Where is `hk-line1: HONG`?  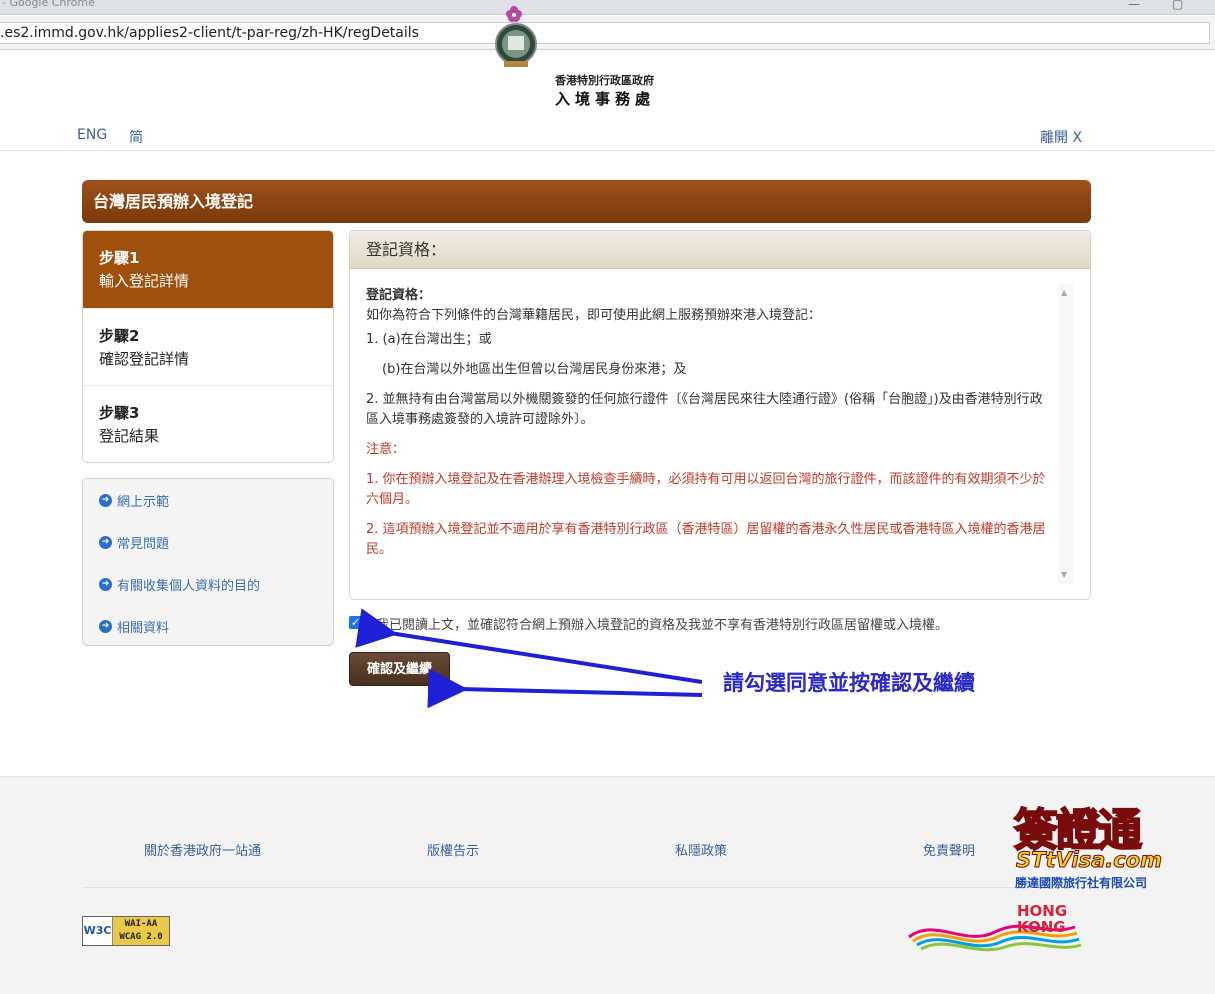 hk-line1: HONG is located at coordinates (1042, 911).